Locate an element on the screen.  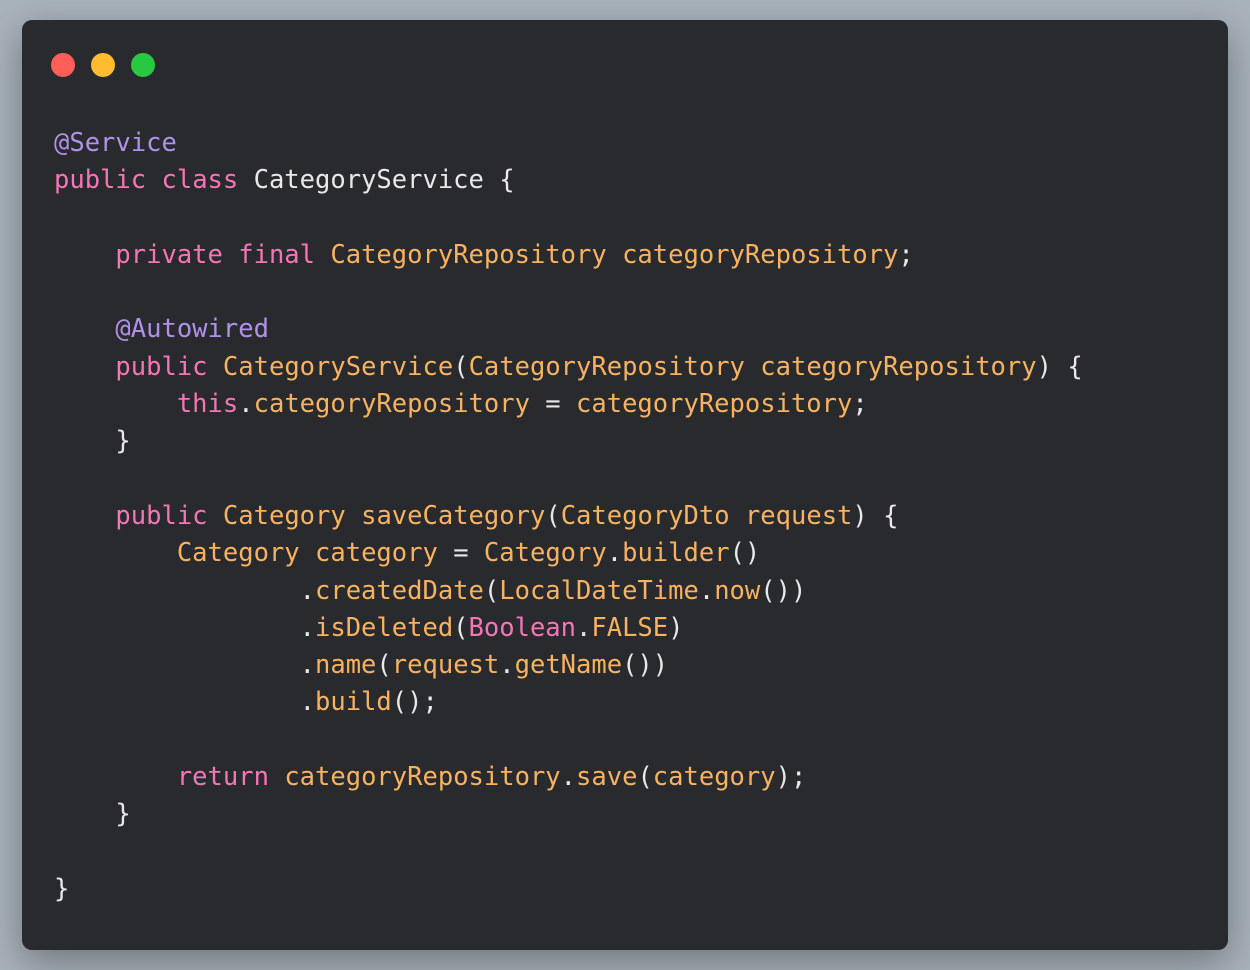
code-token-method: build is located at coordinates (353, 702).